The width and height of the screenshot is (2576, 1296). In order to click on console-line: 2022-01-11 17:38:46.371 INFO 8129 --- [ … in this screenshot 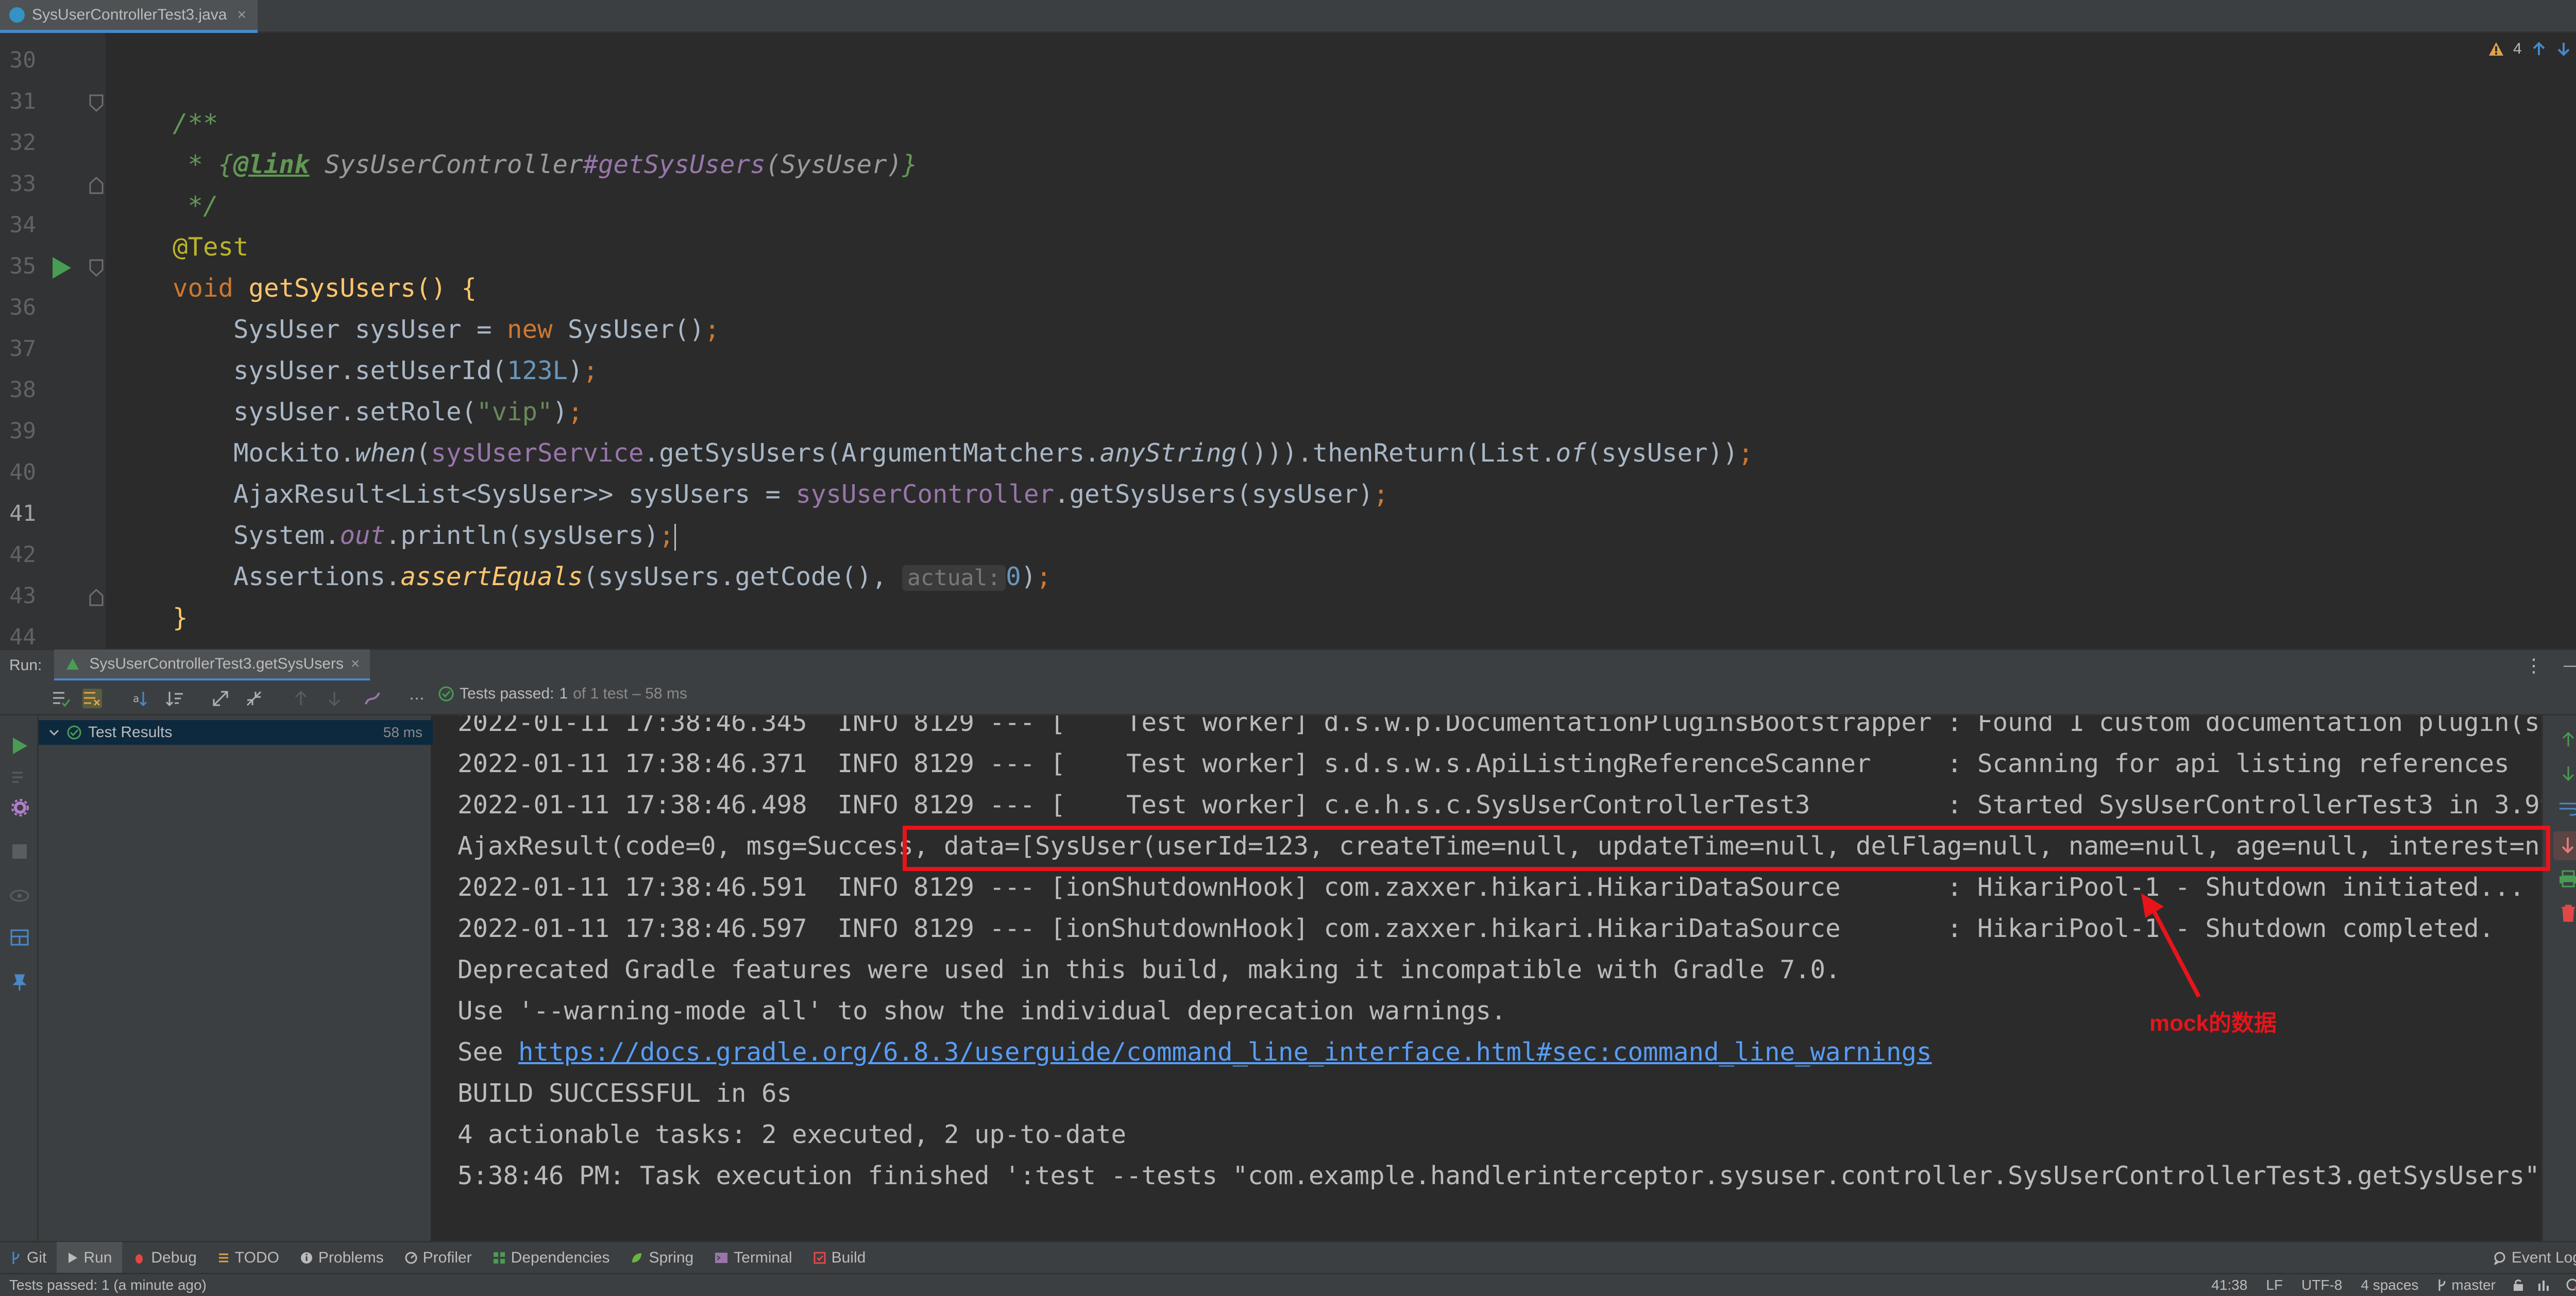, I will do `click(1483, 763)`.